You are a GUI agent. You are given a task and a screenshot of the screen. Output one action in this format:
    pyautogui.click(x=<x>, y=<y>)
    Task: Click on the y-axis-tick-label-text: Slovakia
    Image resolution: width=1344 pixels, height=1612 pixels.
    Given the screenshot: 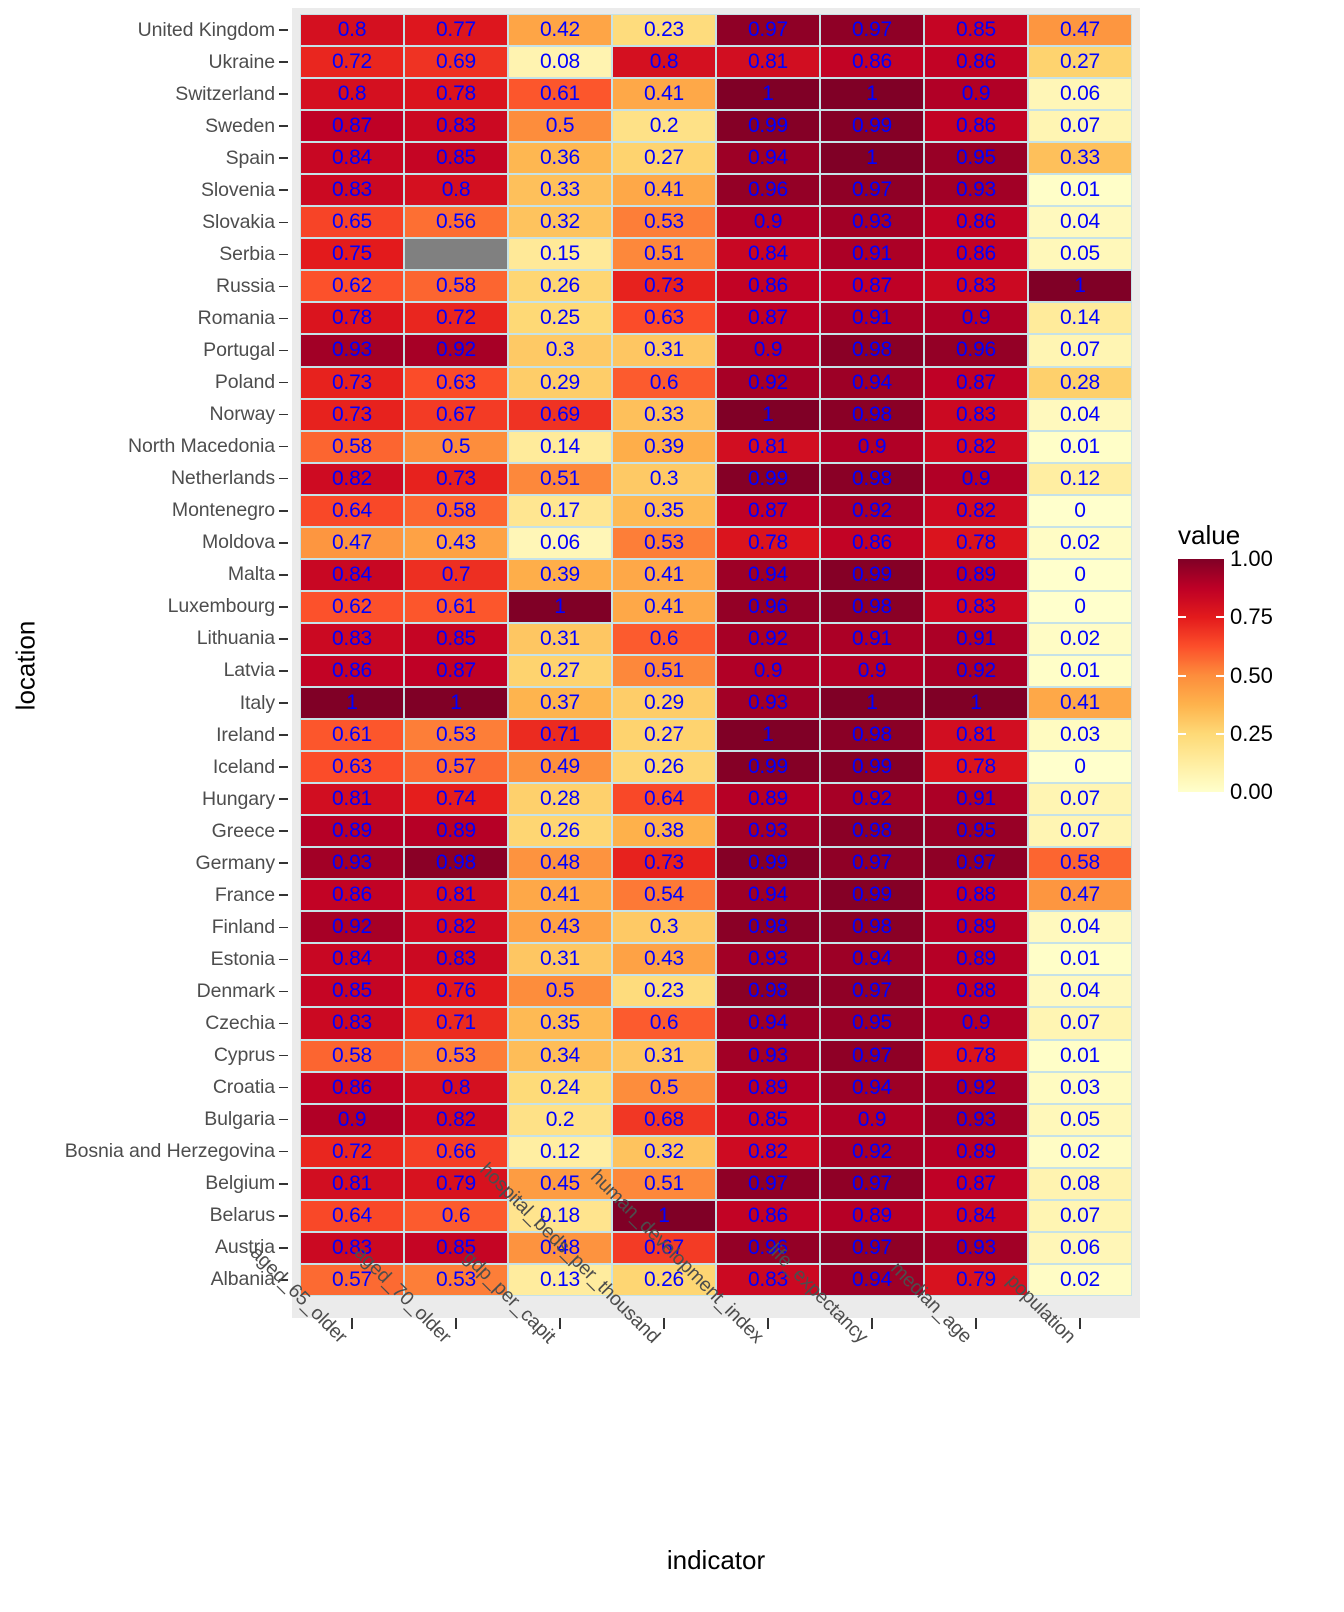 What is the action you would take?
    pyautogui.click(x=238, y=221)
    